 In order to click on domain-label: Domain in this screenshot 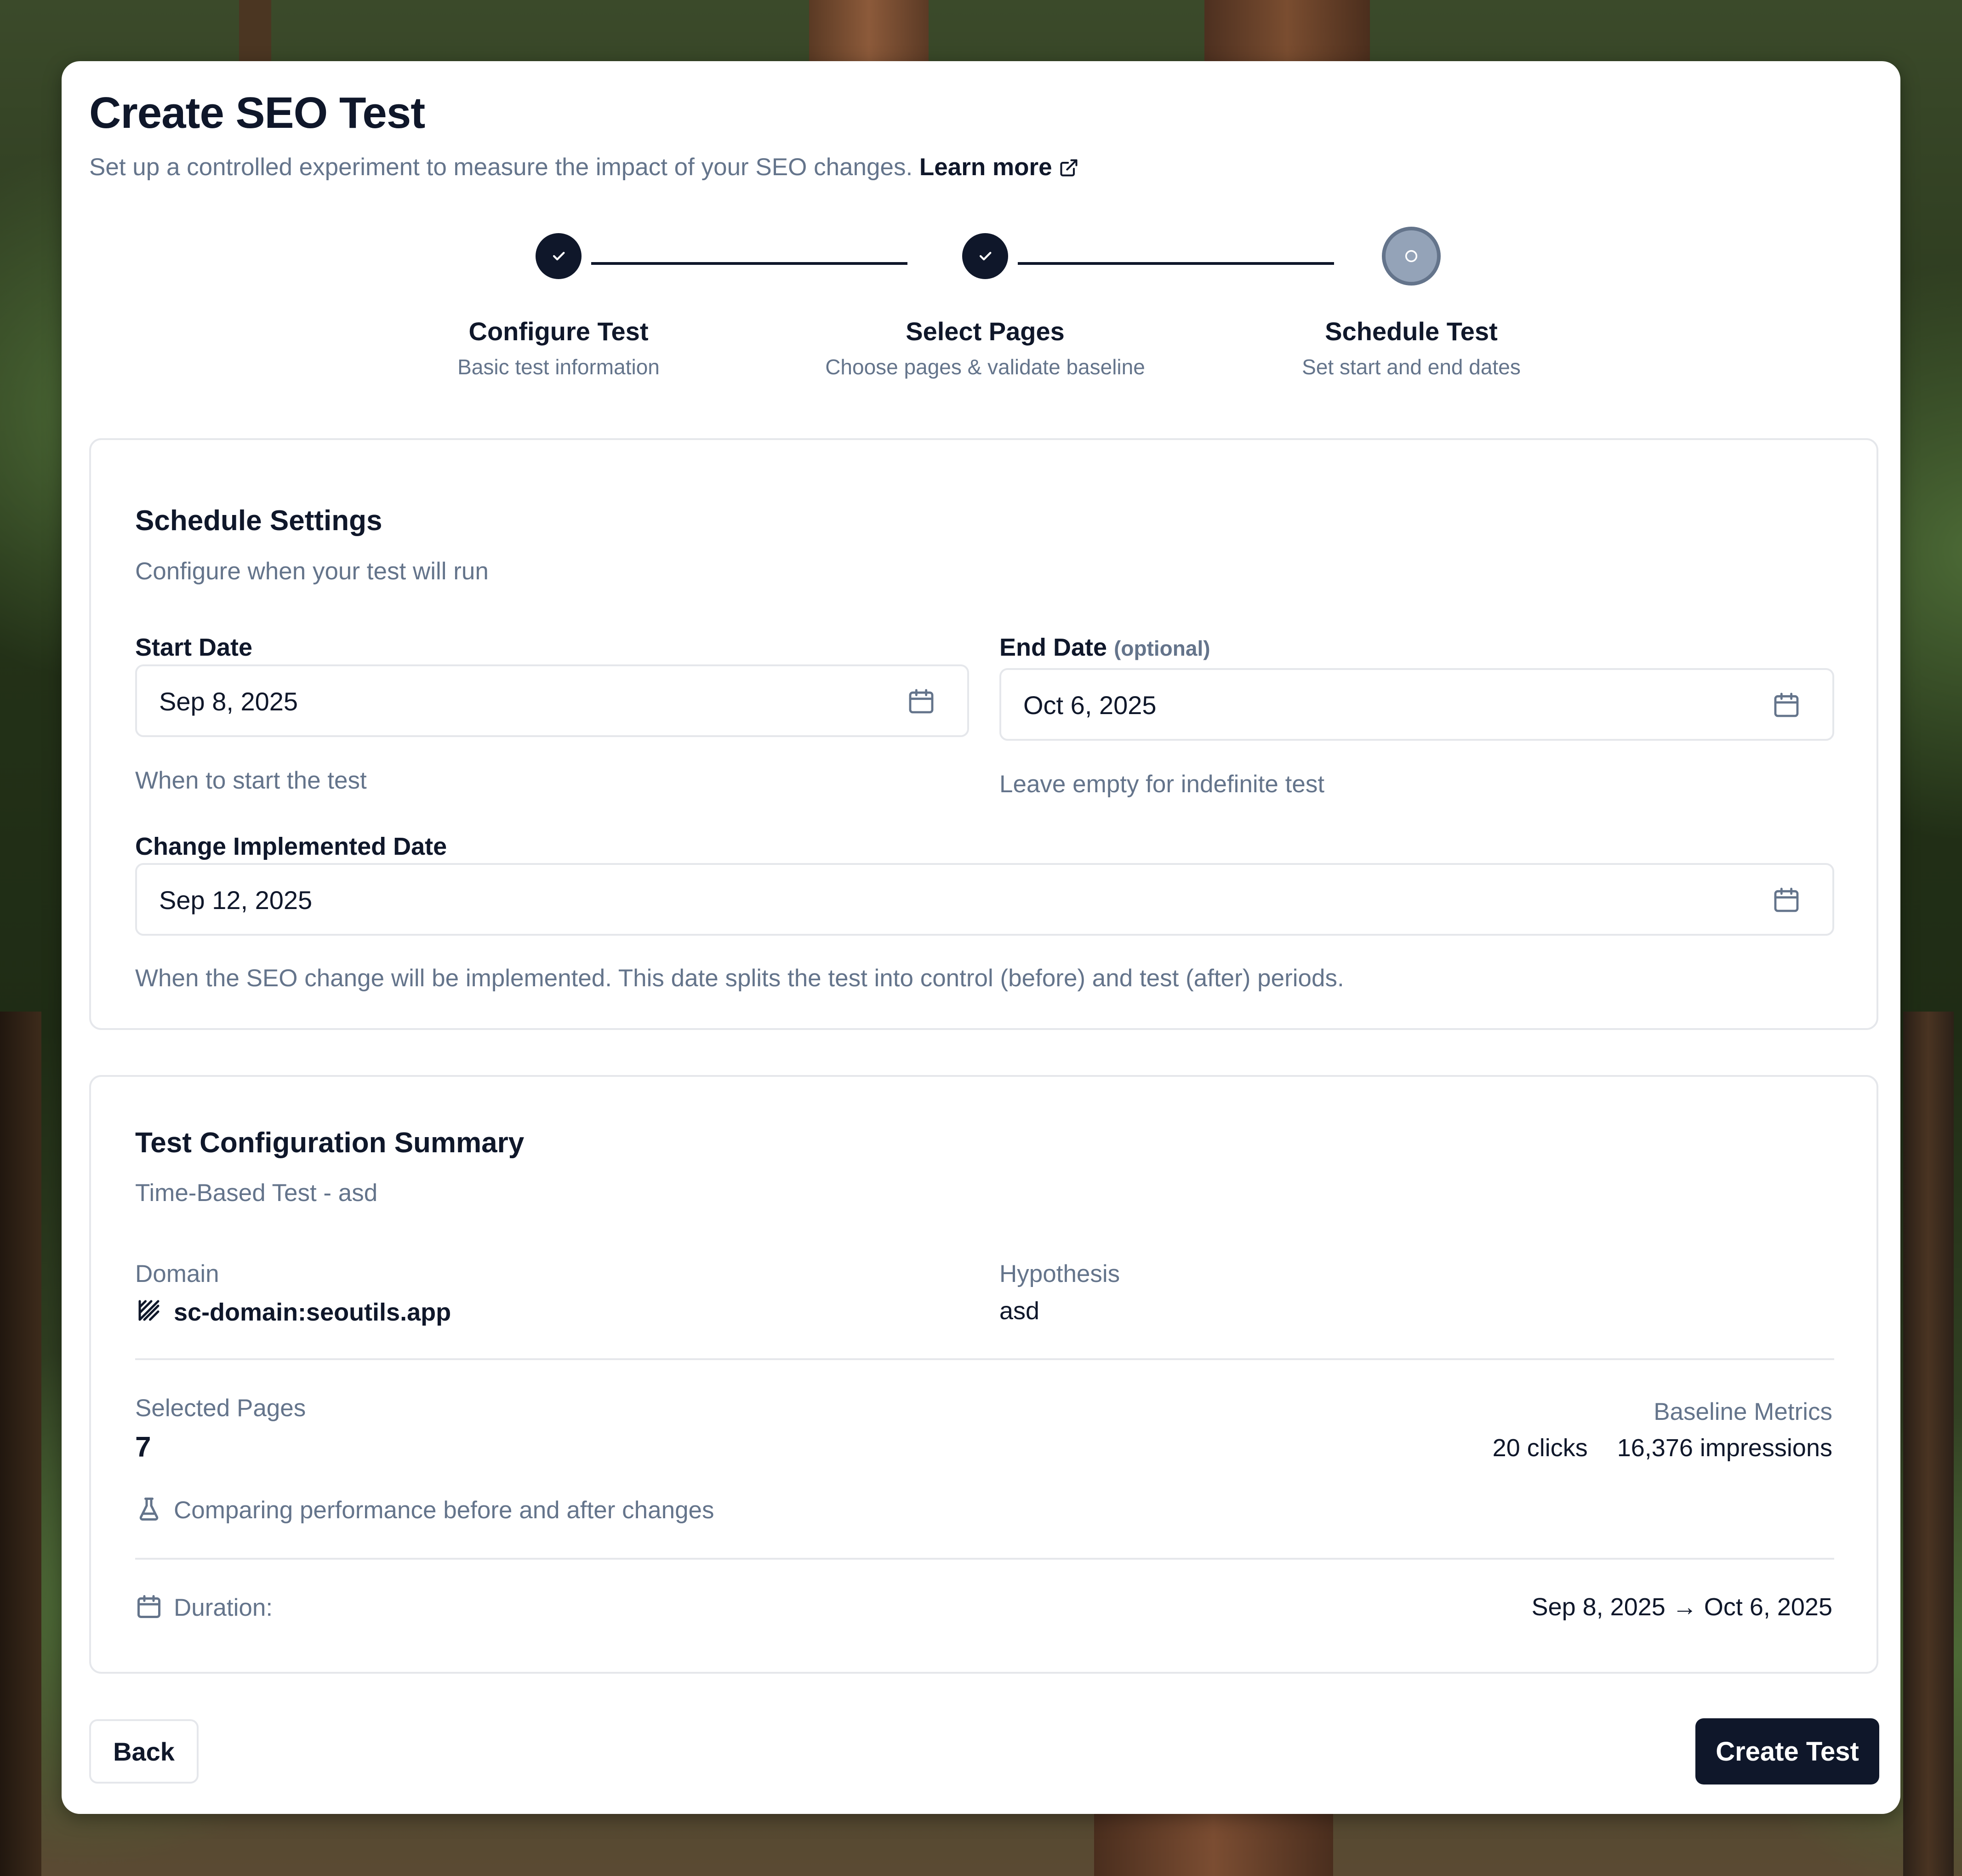, I will do `click(177, 1273)`.